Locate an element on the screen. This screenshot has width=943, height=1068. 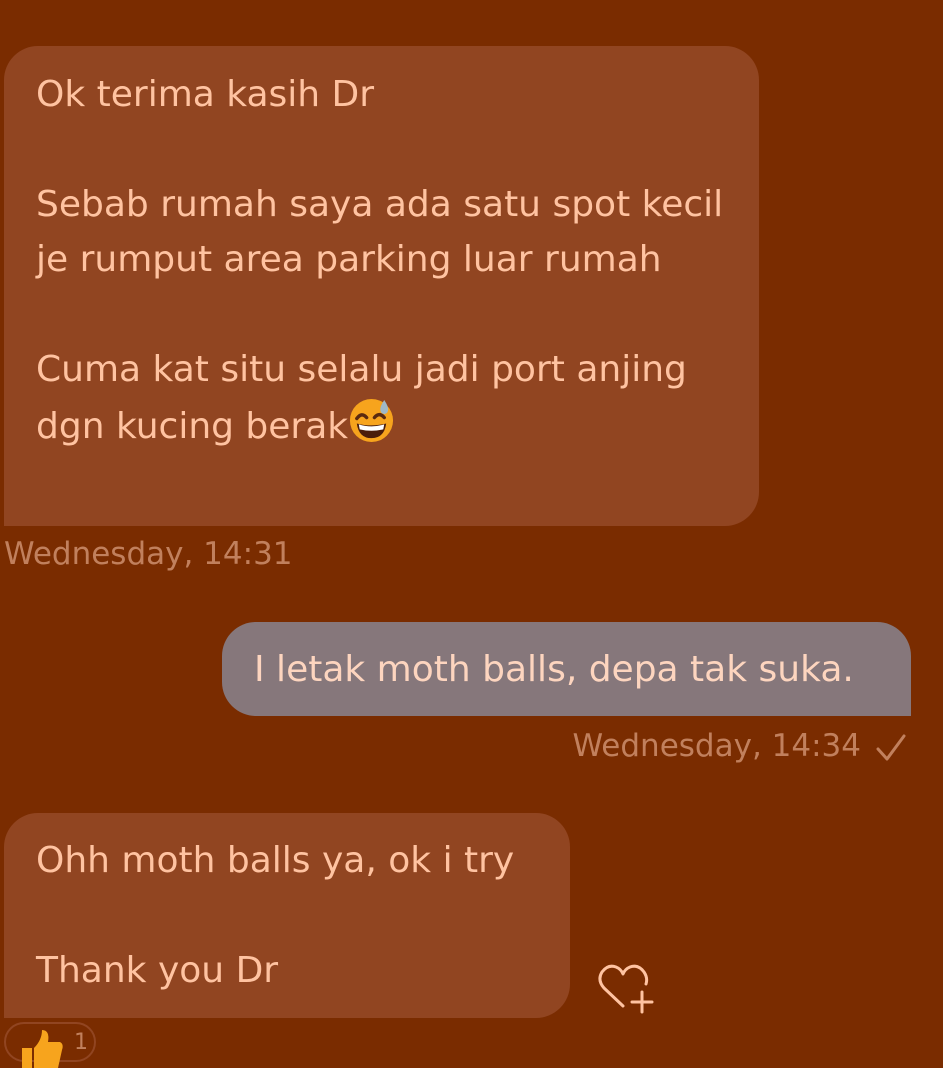
thumbs-up-icon is located at coordinates (42, 1049).